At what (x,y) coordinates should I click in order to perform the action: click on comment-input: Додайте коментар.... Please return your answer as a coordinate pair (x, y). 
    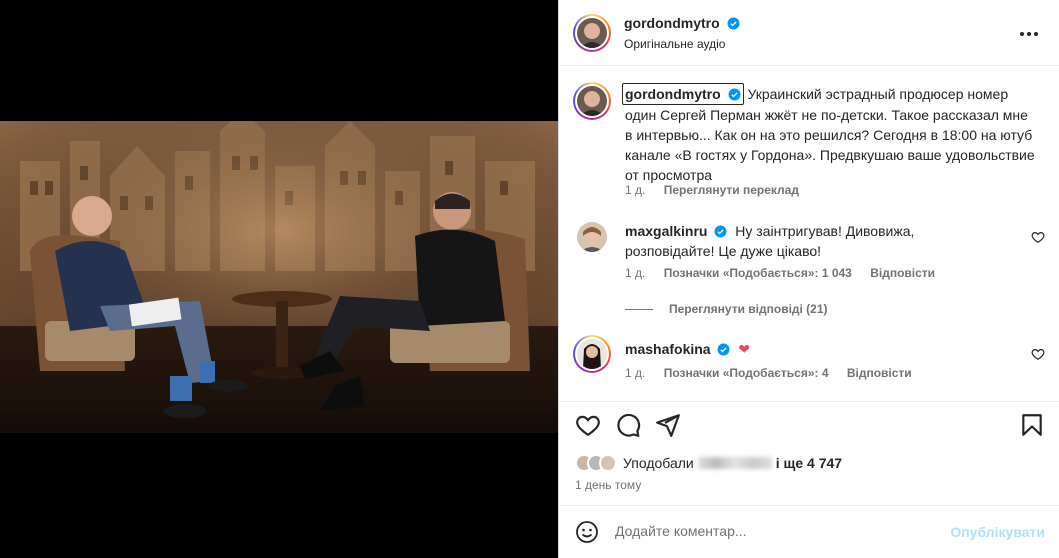
    Looking at the image, I should click on (775, 531).